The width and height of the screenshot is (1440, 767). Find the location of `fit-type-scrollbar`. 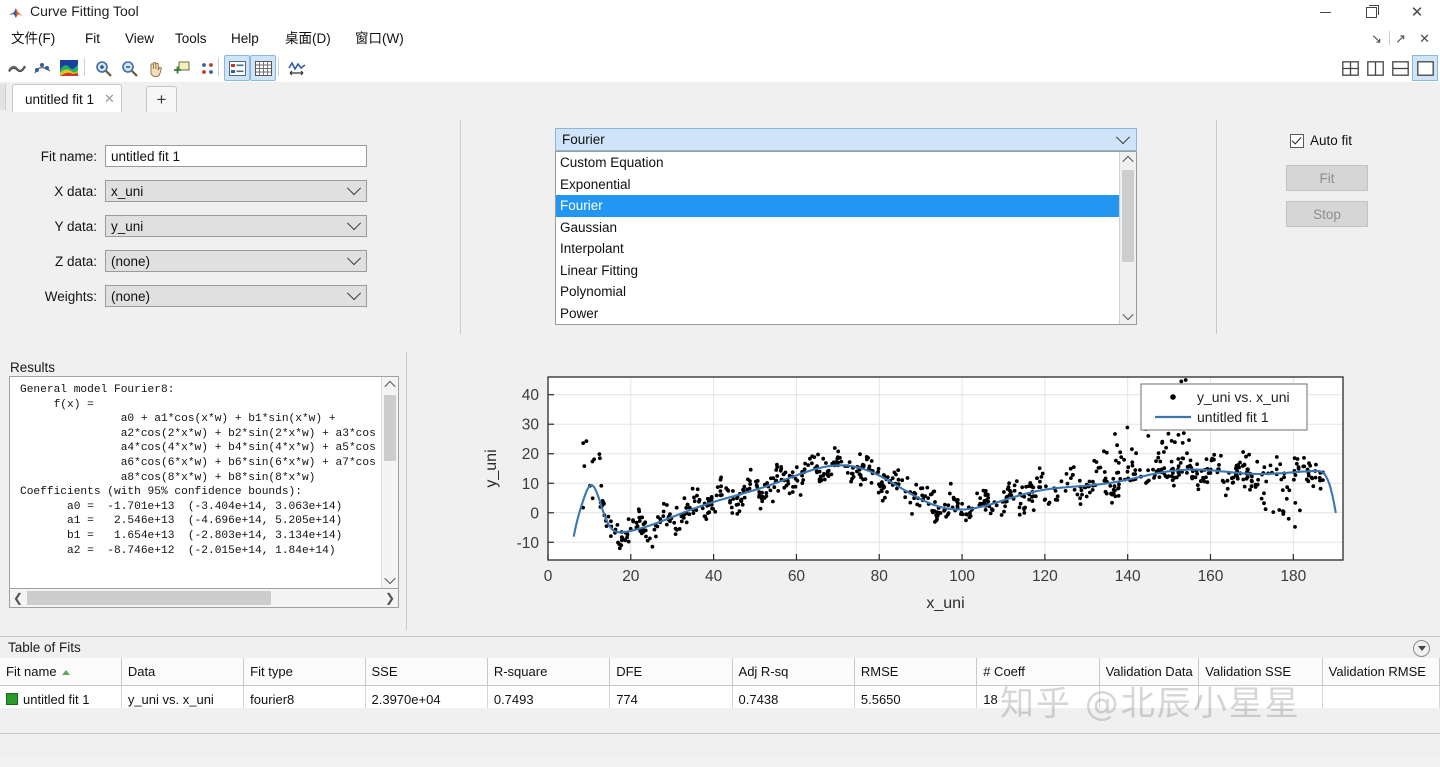

fit-type-scrollbar is located at coordinates (1127, 238).